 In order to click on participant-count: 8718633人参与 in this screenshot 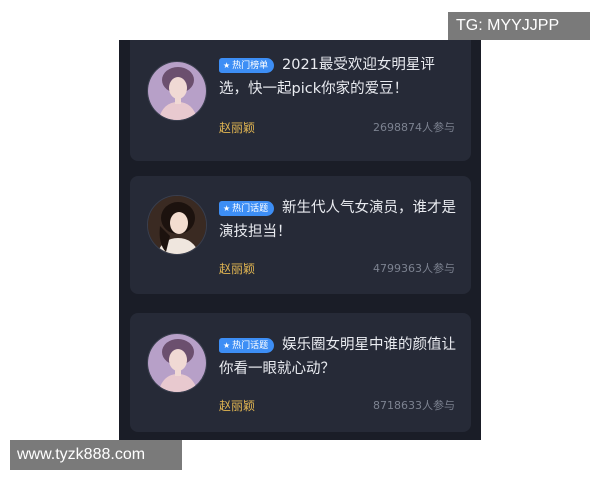, I will do `click(414, 405)`.